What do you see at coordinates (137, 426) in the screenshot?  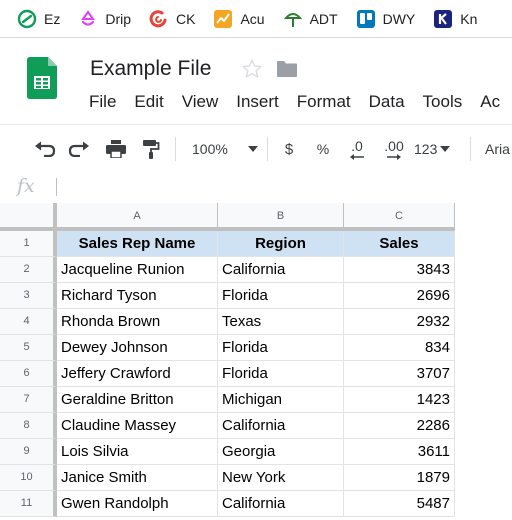 I see `cell-sales-rep-name: Claudine Massey` at bounding box center [137, 426].